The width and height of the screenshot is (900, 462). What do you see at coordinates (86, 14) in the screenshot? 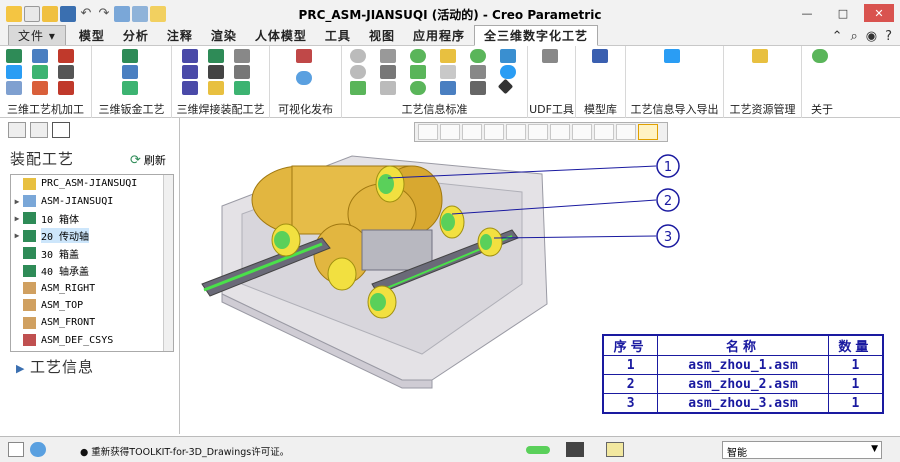
I see `undo-icon: ↶` at bounding box center [86, 14].